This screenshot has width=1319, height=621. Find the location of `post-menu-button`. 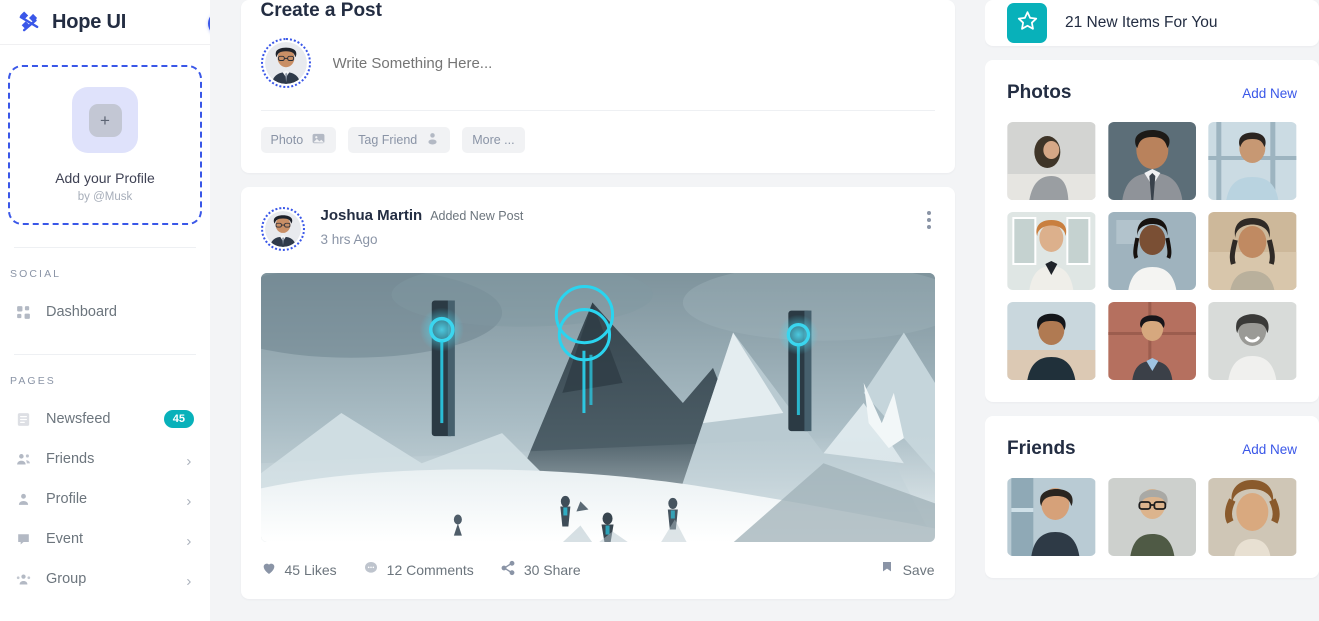

post-menu-button is located at coordinates (929, 220).